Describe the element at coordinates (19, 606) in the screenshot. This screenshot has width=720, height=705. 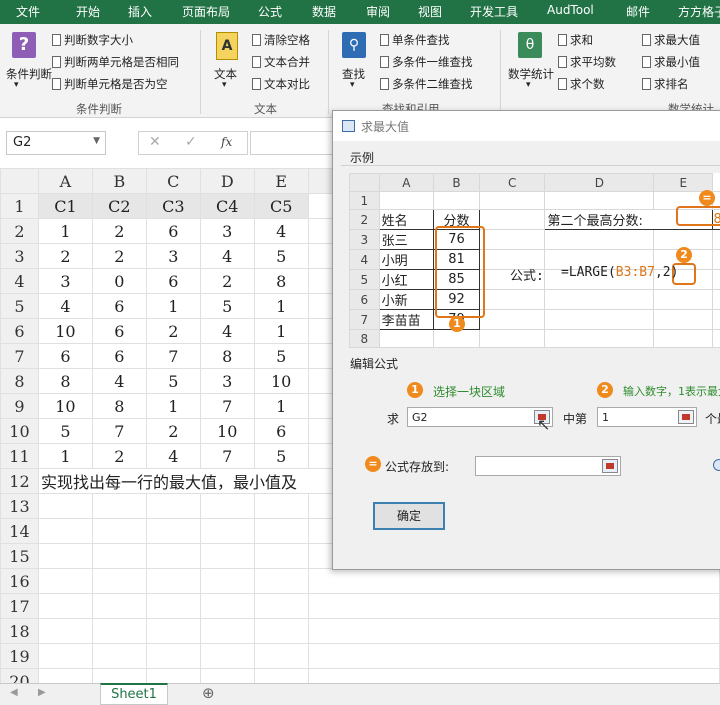
I see `row-header: 17` at that location.